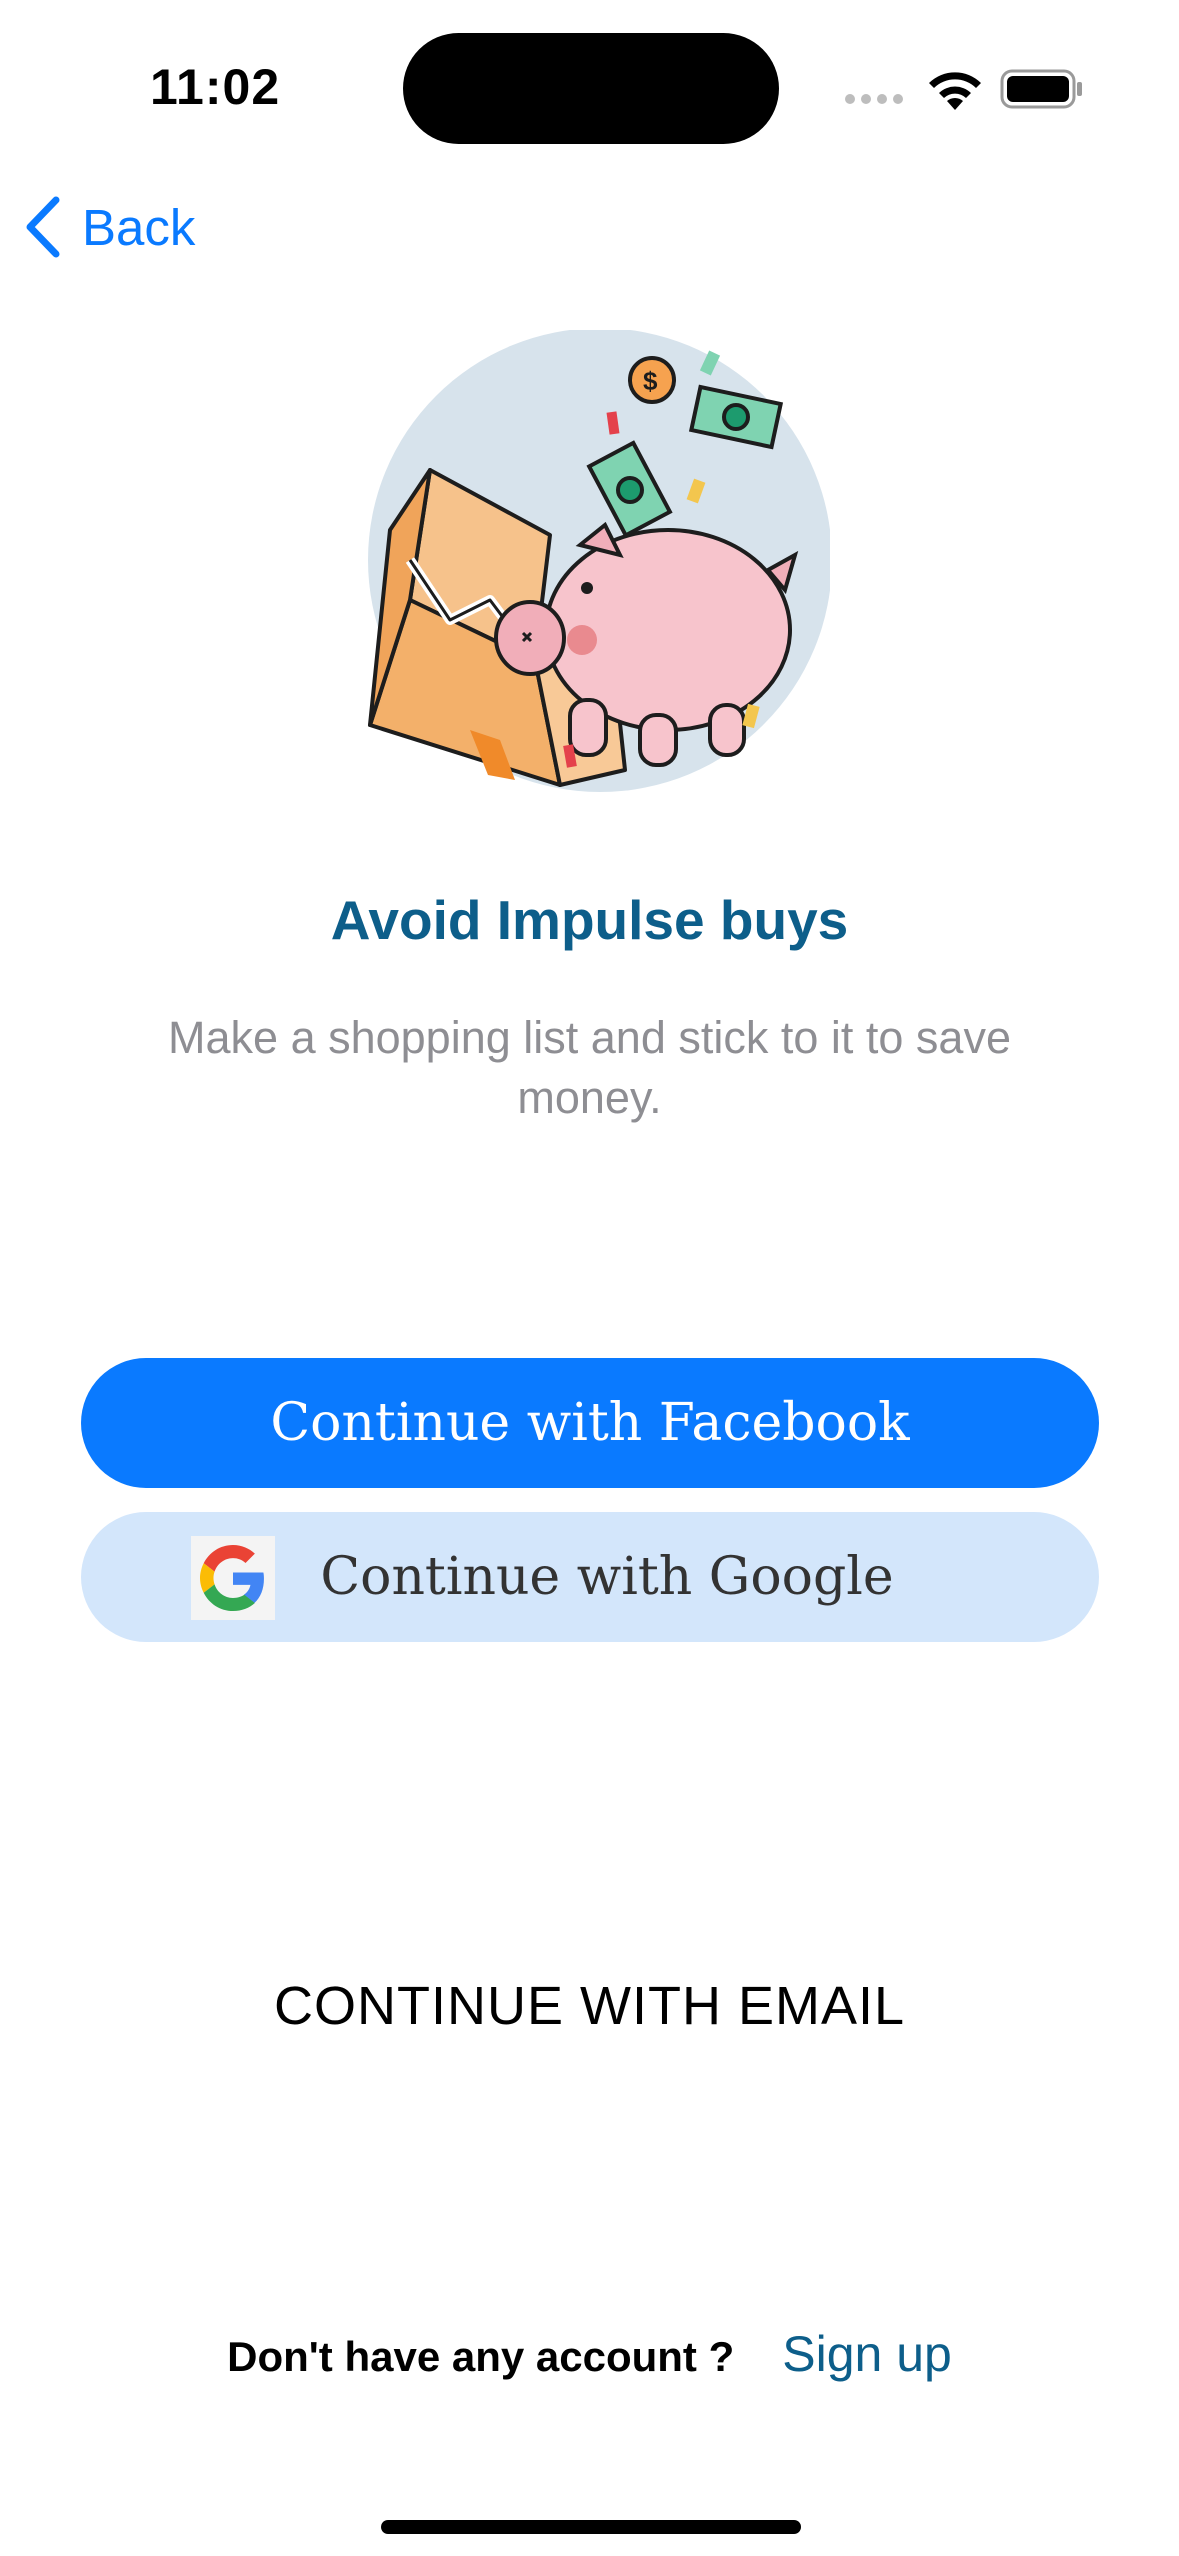 The width and height of the screenshot is (1179, 2556). What do you see at coordinates (215, 87) in the screenshot?
I see `status-time: 11:02` at bounding box center [215, 87].